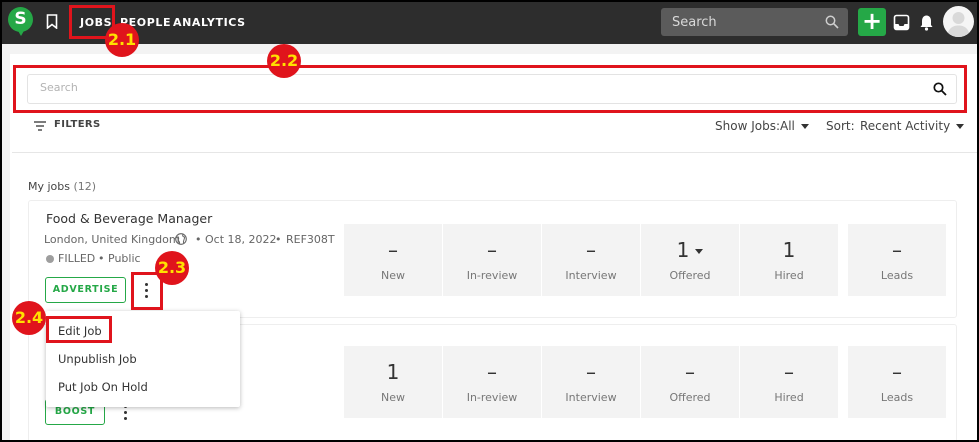  What do you see at coordinates (129, 218) in the screenshot?
I see `job-title: Food & Beverage Manager` at bounding box center [129, 218].